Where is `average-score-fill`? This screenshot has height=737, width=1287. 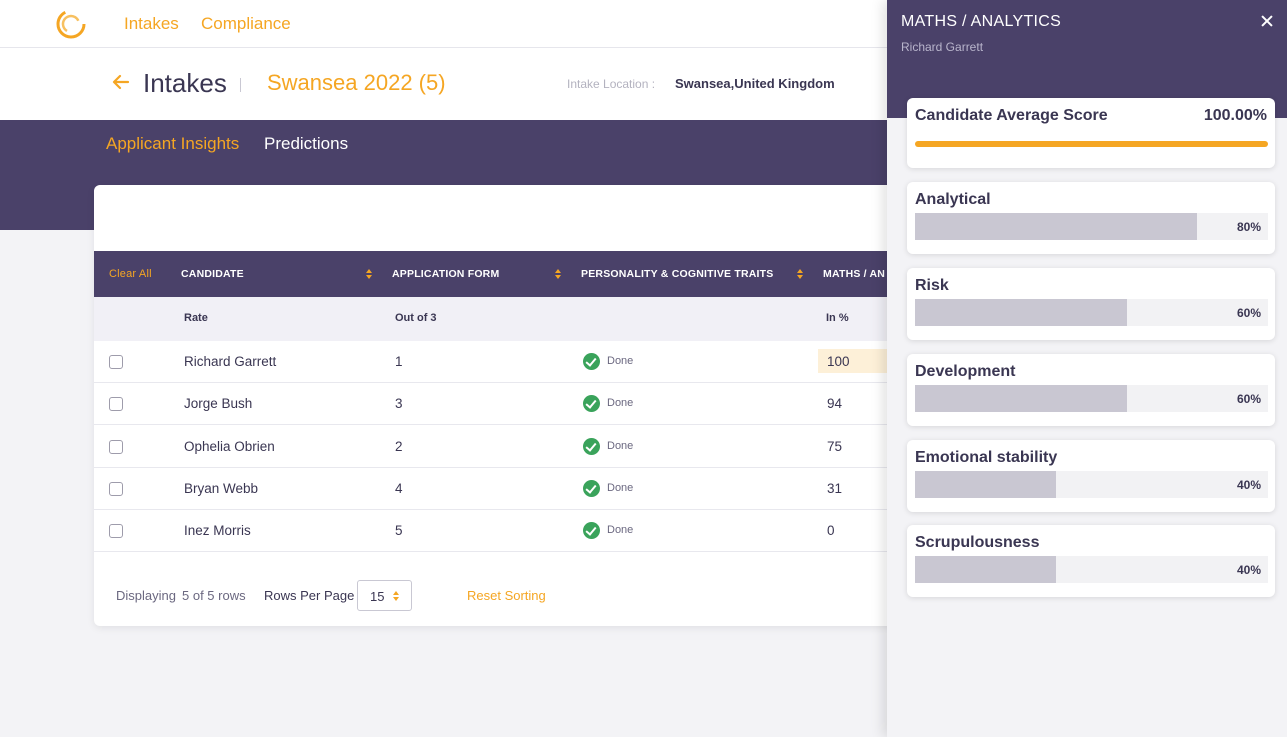 average-score-fill is located at coordinates (1091, 144).